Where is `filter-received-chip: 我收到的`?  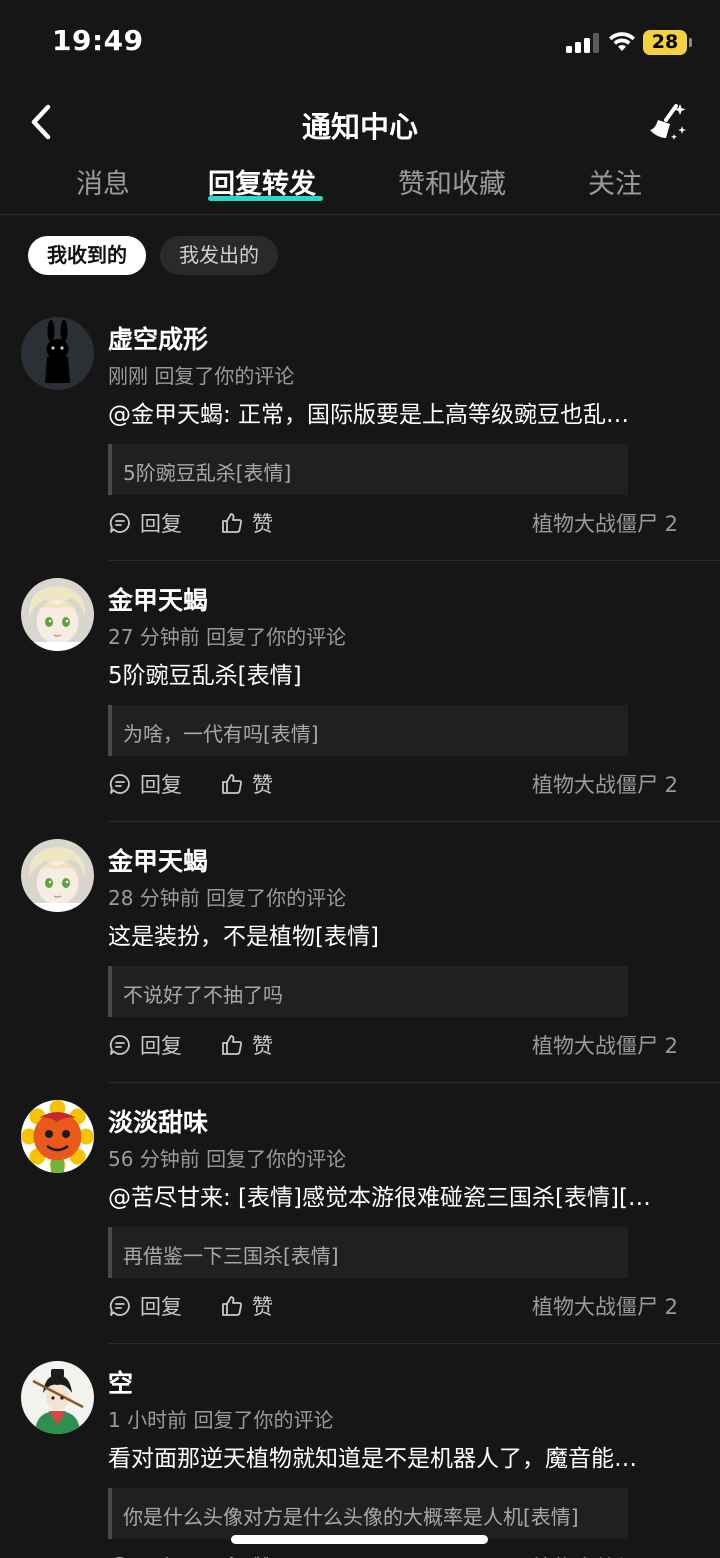
filter-received-chip: 我收到的 is located at coordinates (87, 255).